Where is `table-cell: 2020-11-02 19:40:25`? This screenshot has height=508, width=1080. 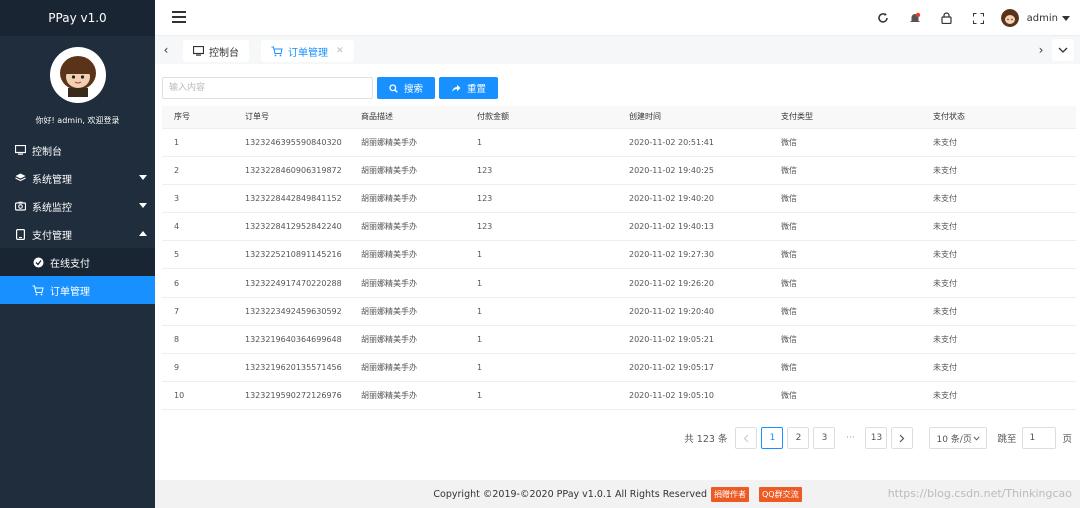 table-cell: 2020-11-02 19:40:25 is located at coordinates (693, 170).